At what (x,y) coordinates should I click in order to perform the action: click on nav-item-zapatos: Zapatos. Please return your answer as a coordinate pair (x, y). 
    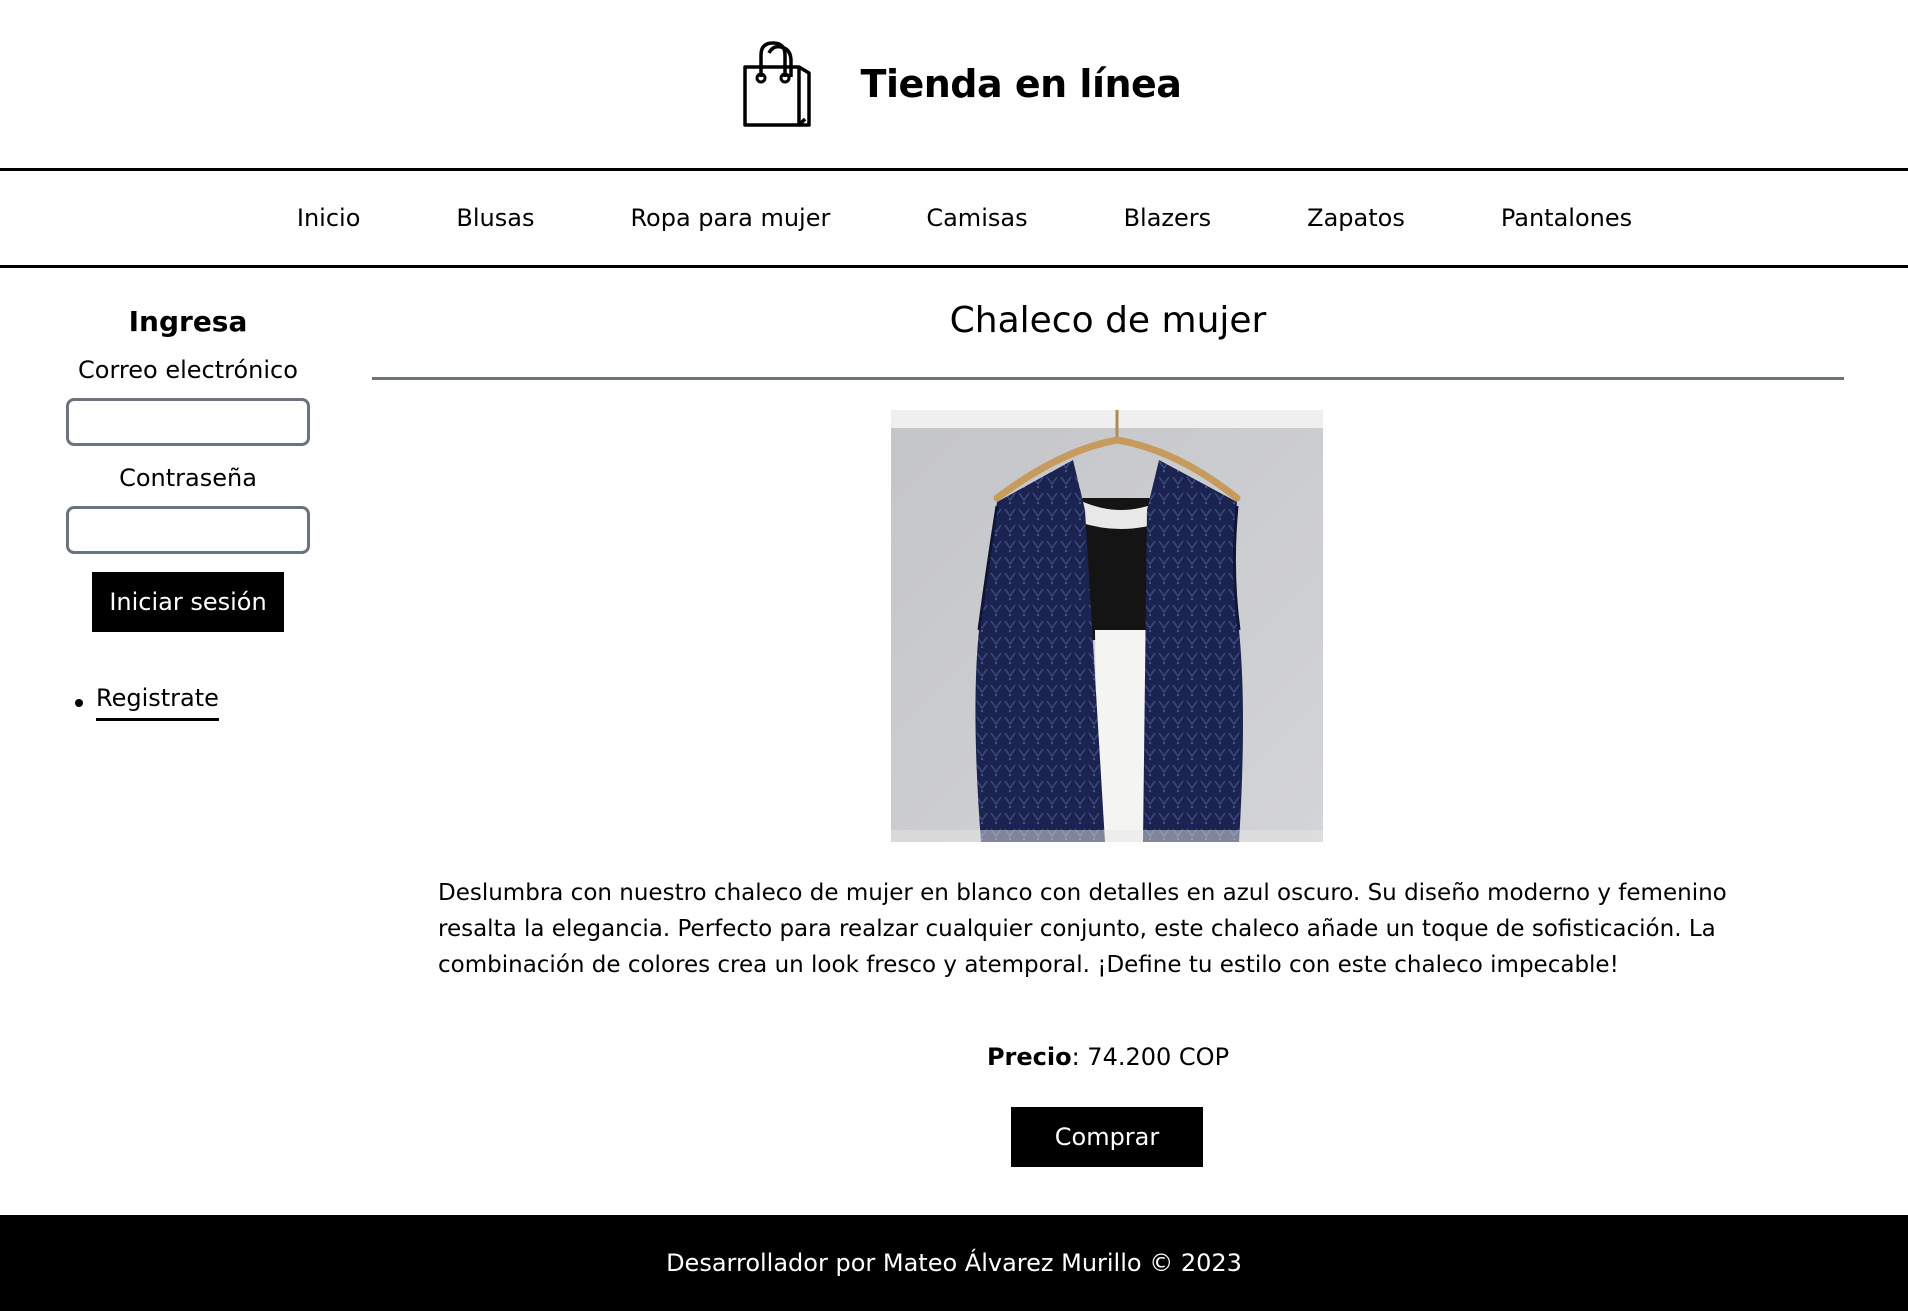
    Looking at the image, I should click on (1356, 218).